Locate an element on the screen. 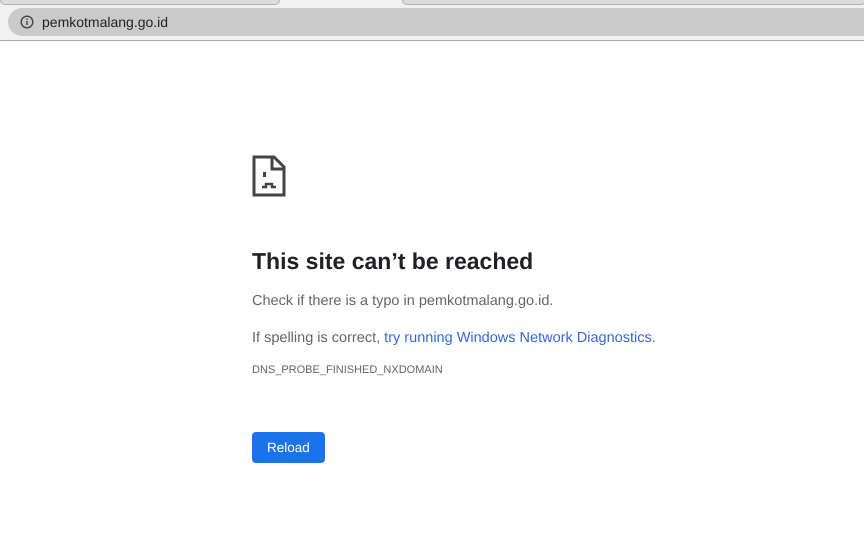  reload-button: Reload is located at coordinates (288, 447).